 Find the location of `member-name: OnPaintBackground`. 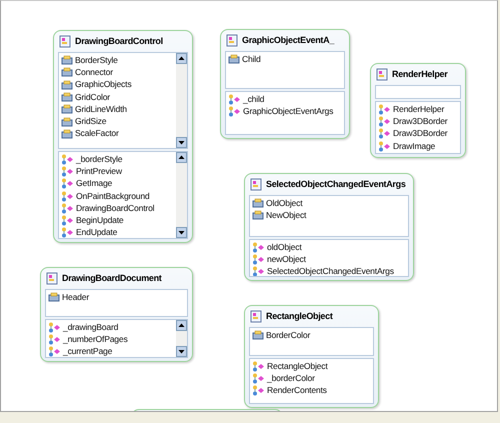

member-name: OnPaintBackground is located at coordinates (113, 196).